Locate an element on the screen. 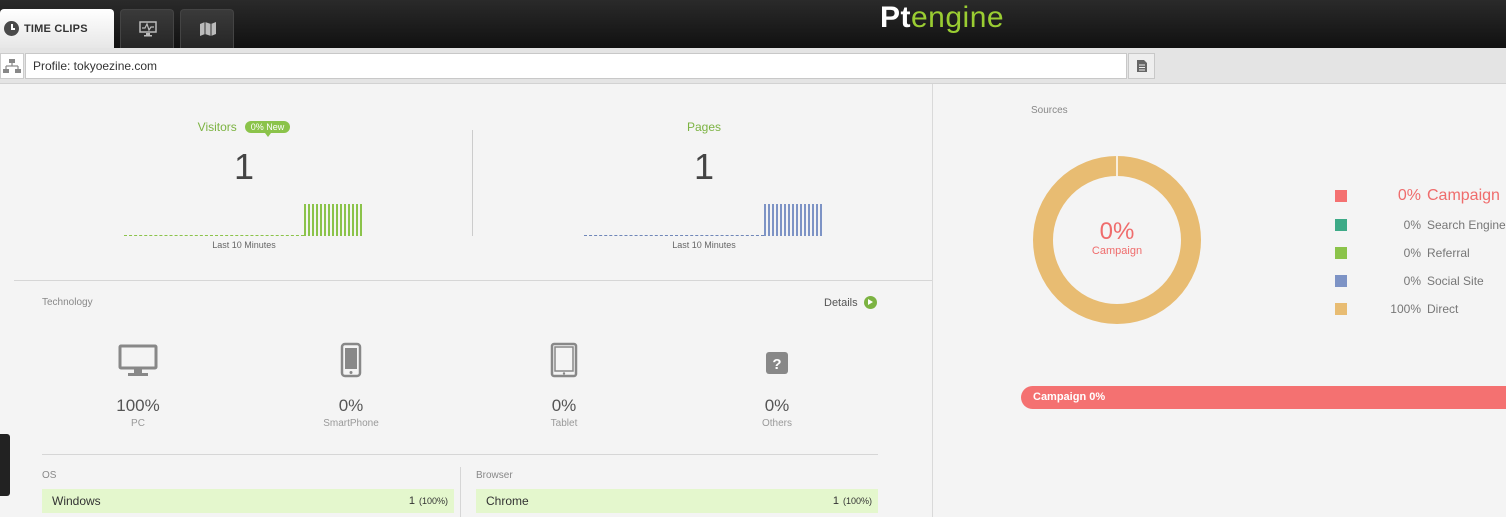 This screenshot has height=517, width=1506. legend-value: 100% is located at coordinates (1405, 309).